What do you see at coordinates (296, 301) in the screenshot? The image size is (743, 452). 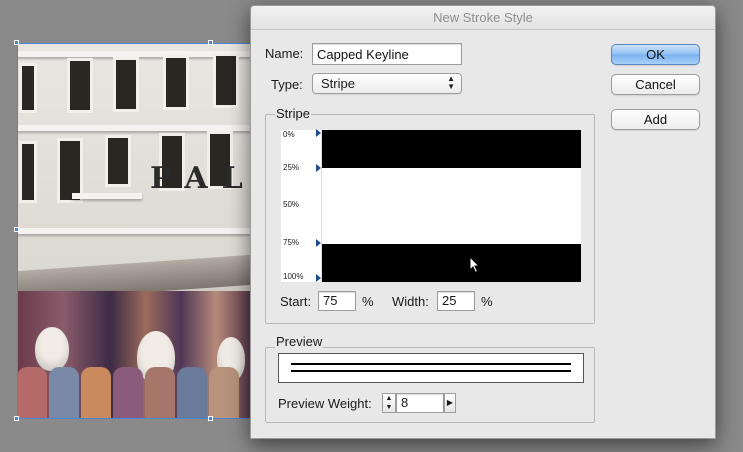 I see `start-label: Start:` at bounding box center [296, 301].